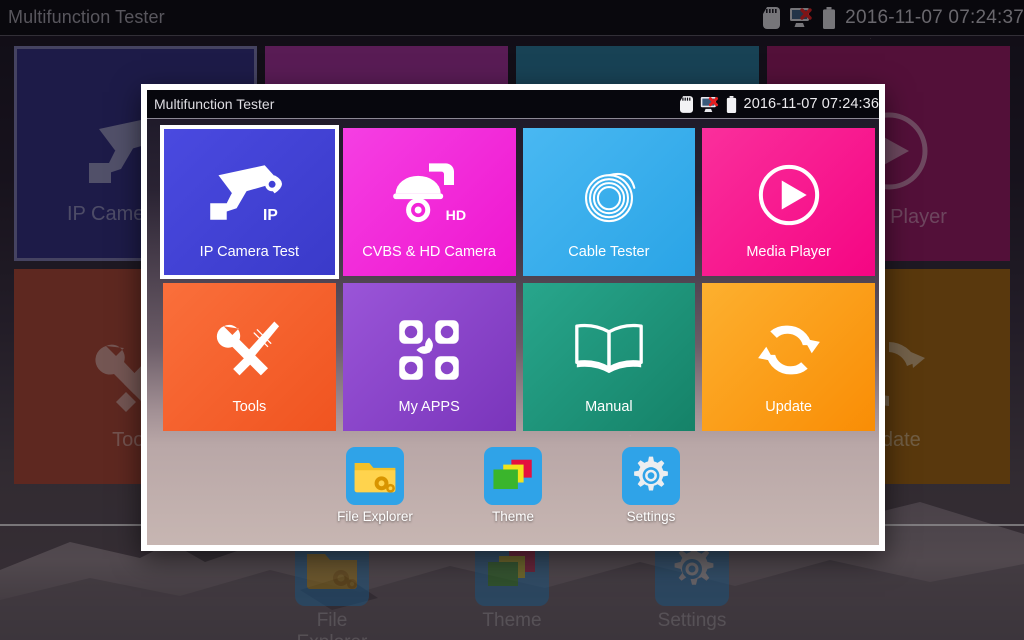 This screenshot has height=640, width=1024. What do you see at coordinates (609, 350) in the screenshot?
I see `open-book-icon` at bounding box center [609, 350].